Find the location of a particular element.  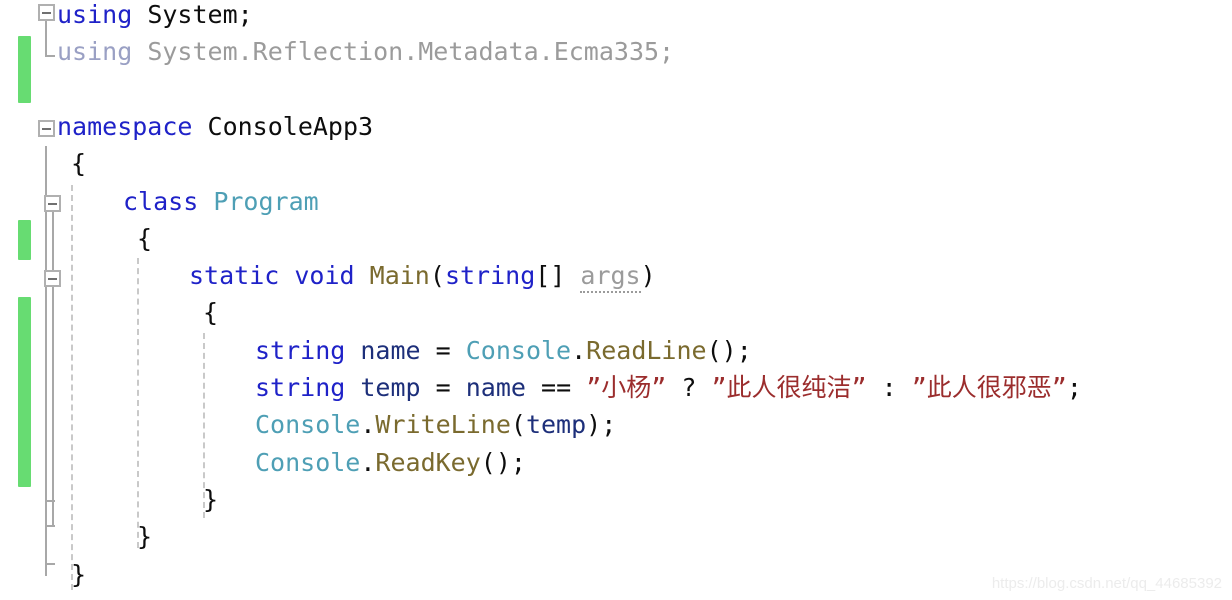

line-writeline-temp-token-1: . is located at coordinates (368, 425).